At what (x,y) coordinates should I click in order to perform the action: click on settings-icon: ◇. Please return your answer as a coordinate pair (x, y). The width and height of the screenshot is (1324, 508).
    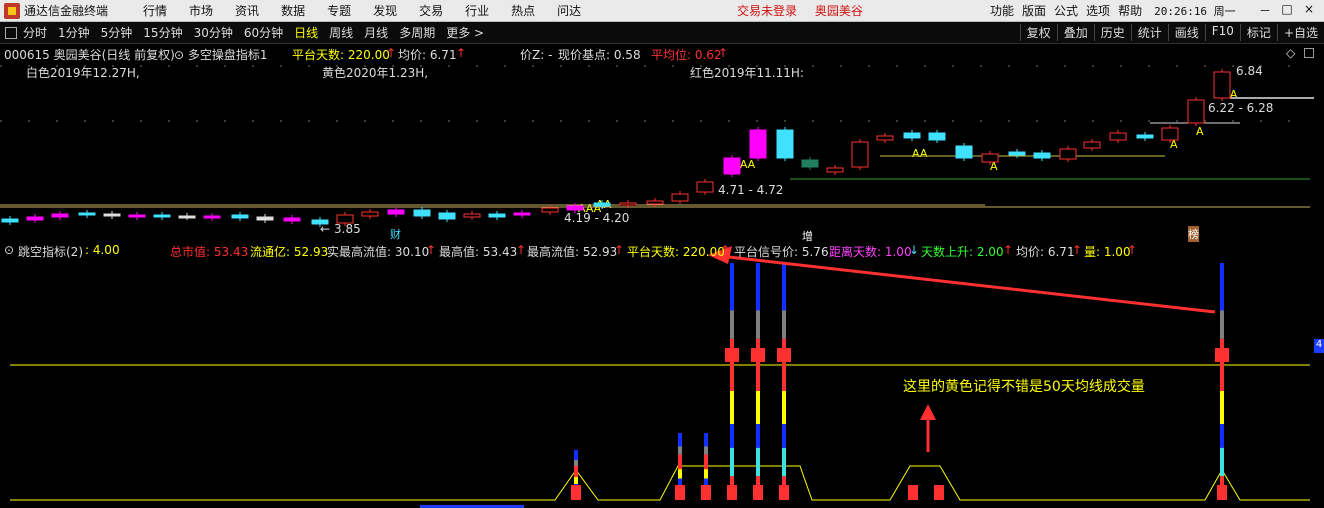
    Looking at the image, I should click on (1290, 53).